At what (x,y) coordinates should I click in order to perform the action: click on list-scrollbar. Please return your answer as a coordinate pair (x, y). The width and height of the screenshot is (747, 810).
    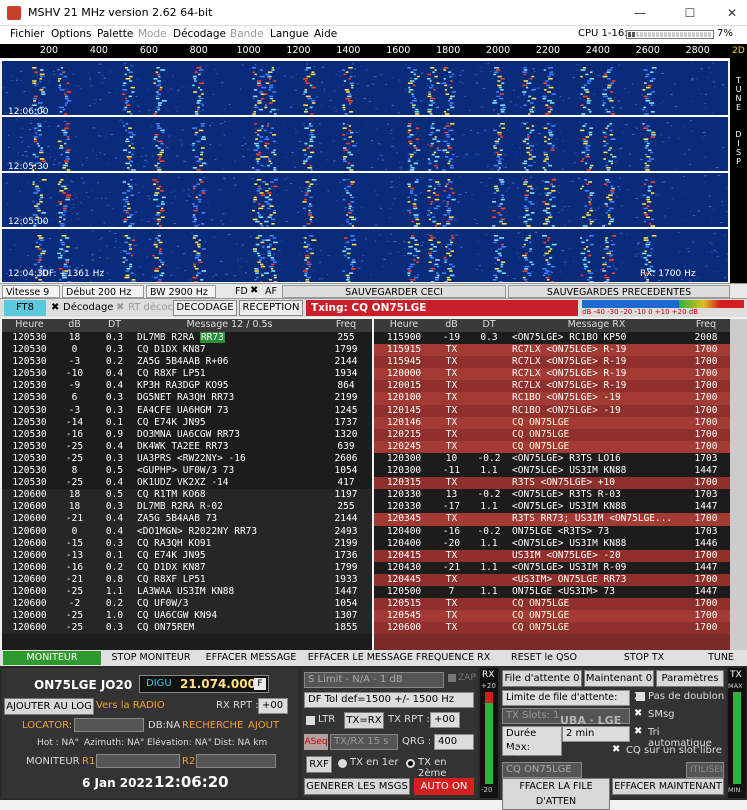
    Looking at the image, I should click on (738, 484).